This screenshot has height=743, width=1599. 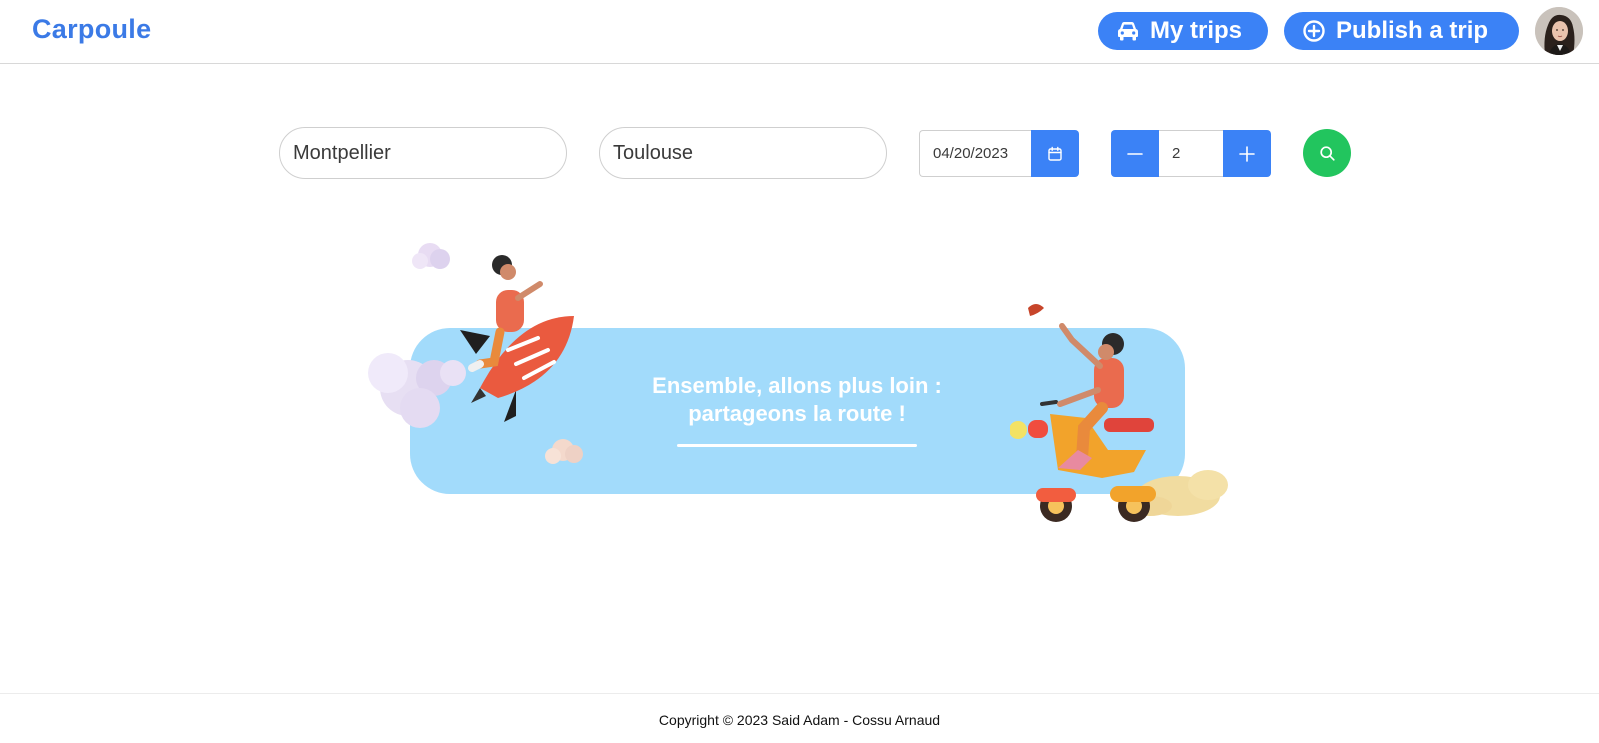 I want to click on smoke-cloud-icon, so click(x=417, y=390).